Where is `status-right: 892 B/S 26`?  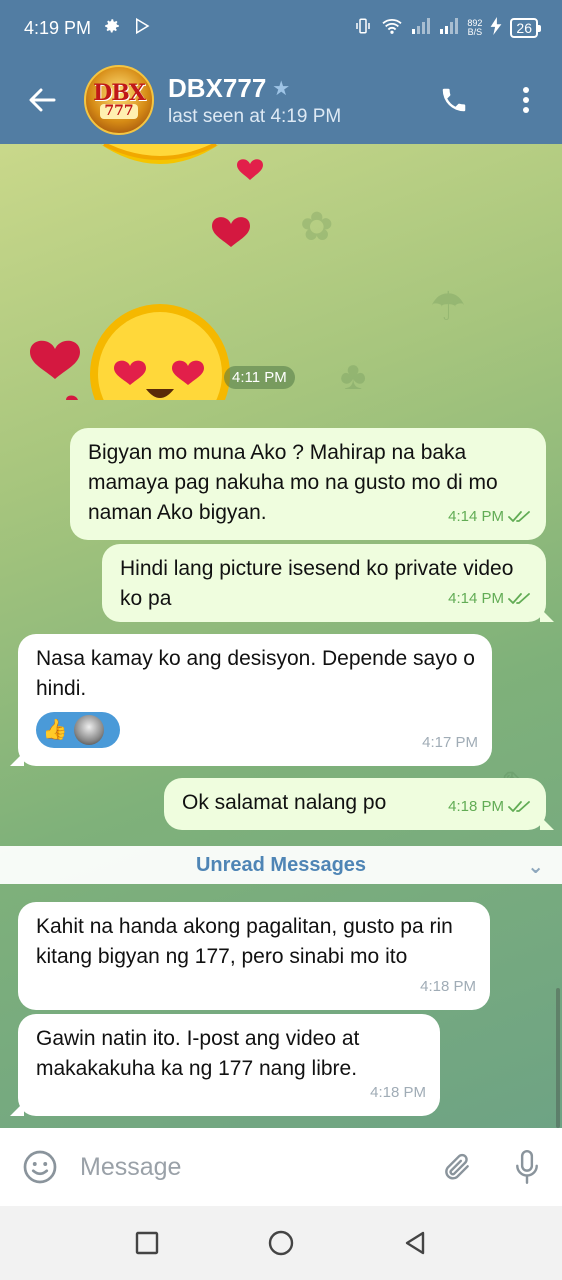 status-right: 892 B/S 26 is located at coordinates (447, 28).